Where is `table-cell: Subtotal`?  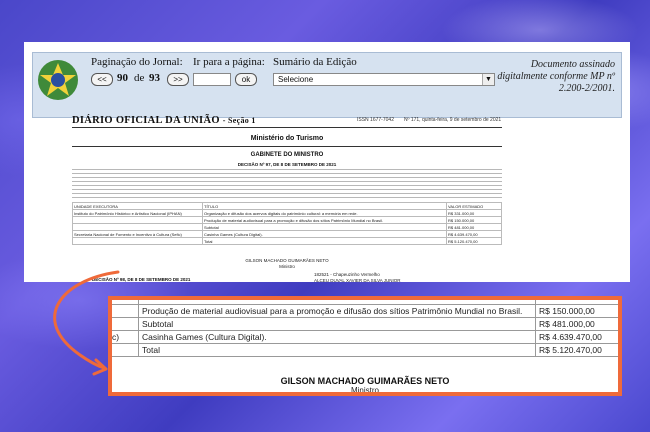
table-cell: Subtotal is located at coordinates (337, 324).